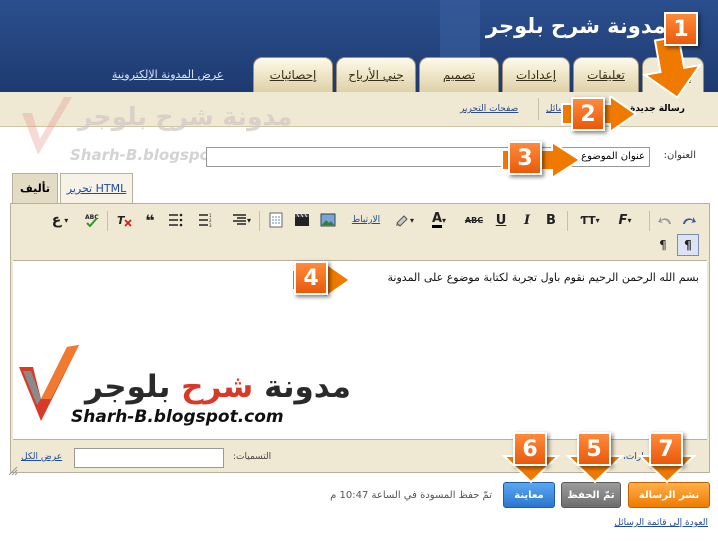 This screenshot has height=541, width=718. What do you see at coordinates (575, 26) in the screenshot?
I see `blog-title: مدونة شرح بلوجر` at bounding box center [575, 26].